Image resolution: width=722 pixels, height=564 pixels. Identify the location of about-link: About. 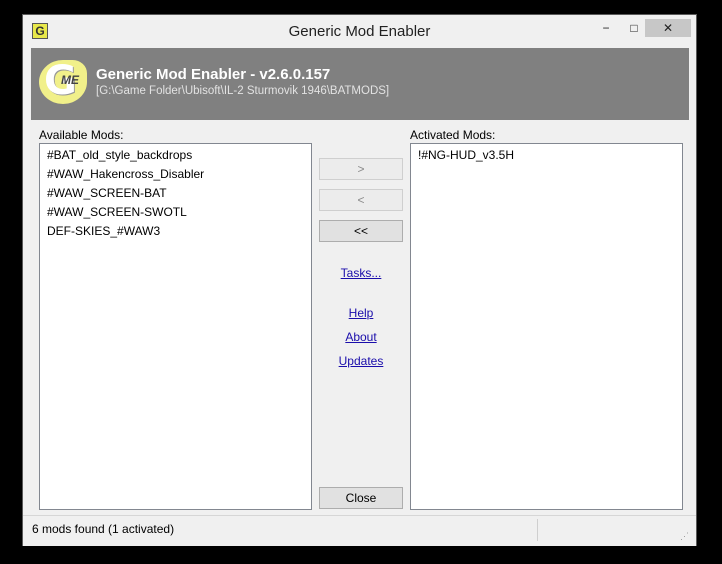
(361, 337).